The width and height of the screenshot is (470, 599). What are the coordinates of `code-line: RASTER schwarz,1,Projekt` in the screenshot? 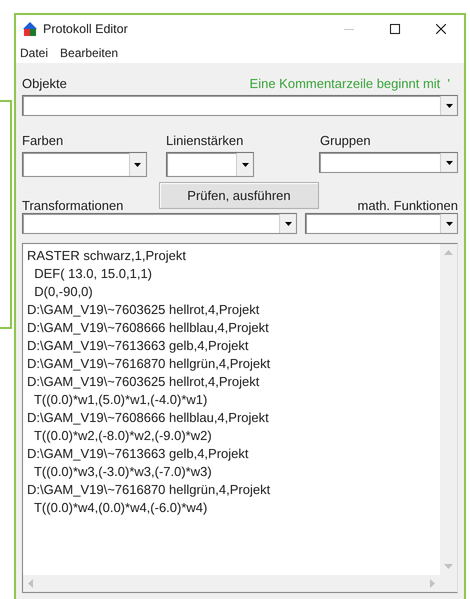 It's located at (107, 256).